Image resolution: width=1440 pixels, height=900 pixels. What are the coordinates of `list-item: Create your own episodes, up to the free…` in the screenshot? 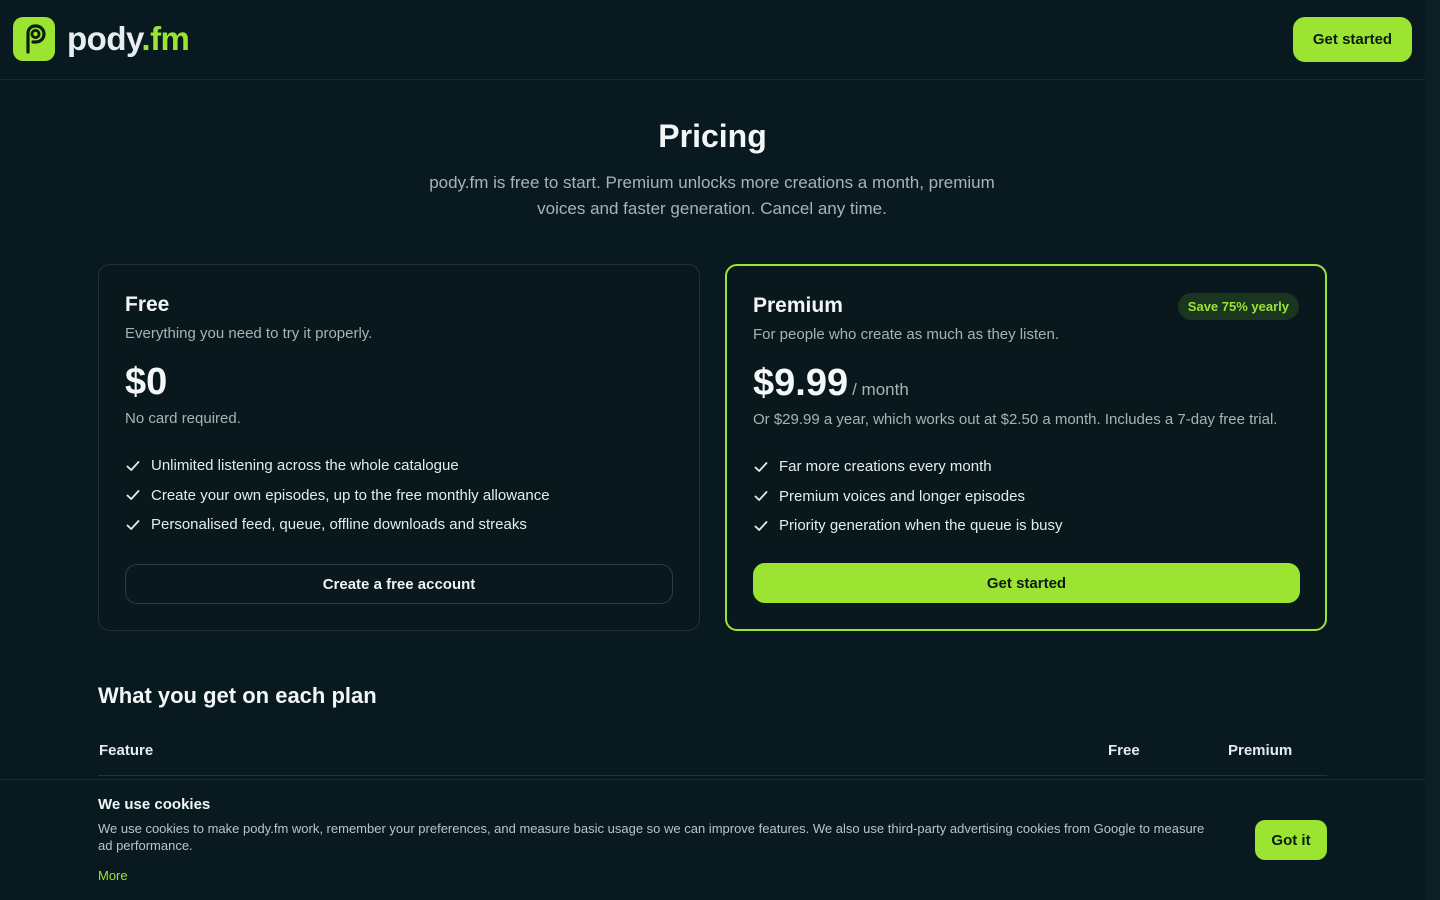 It's located at (337, 496).